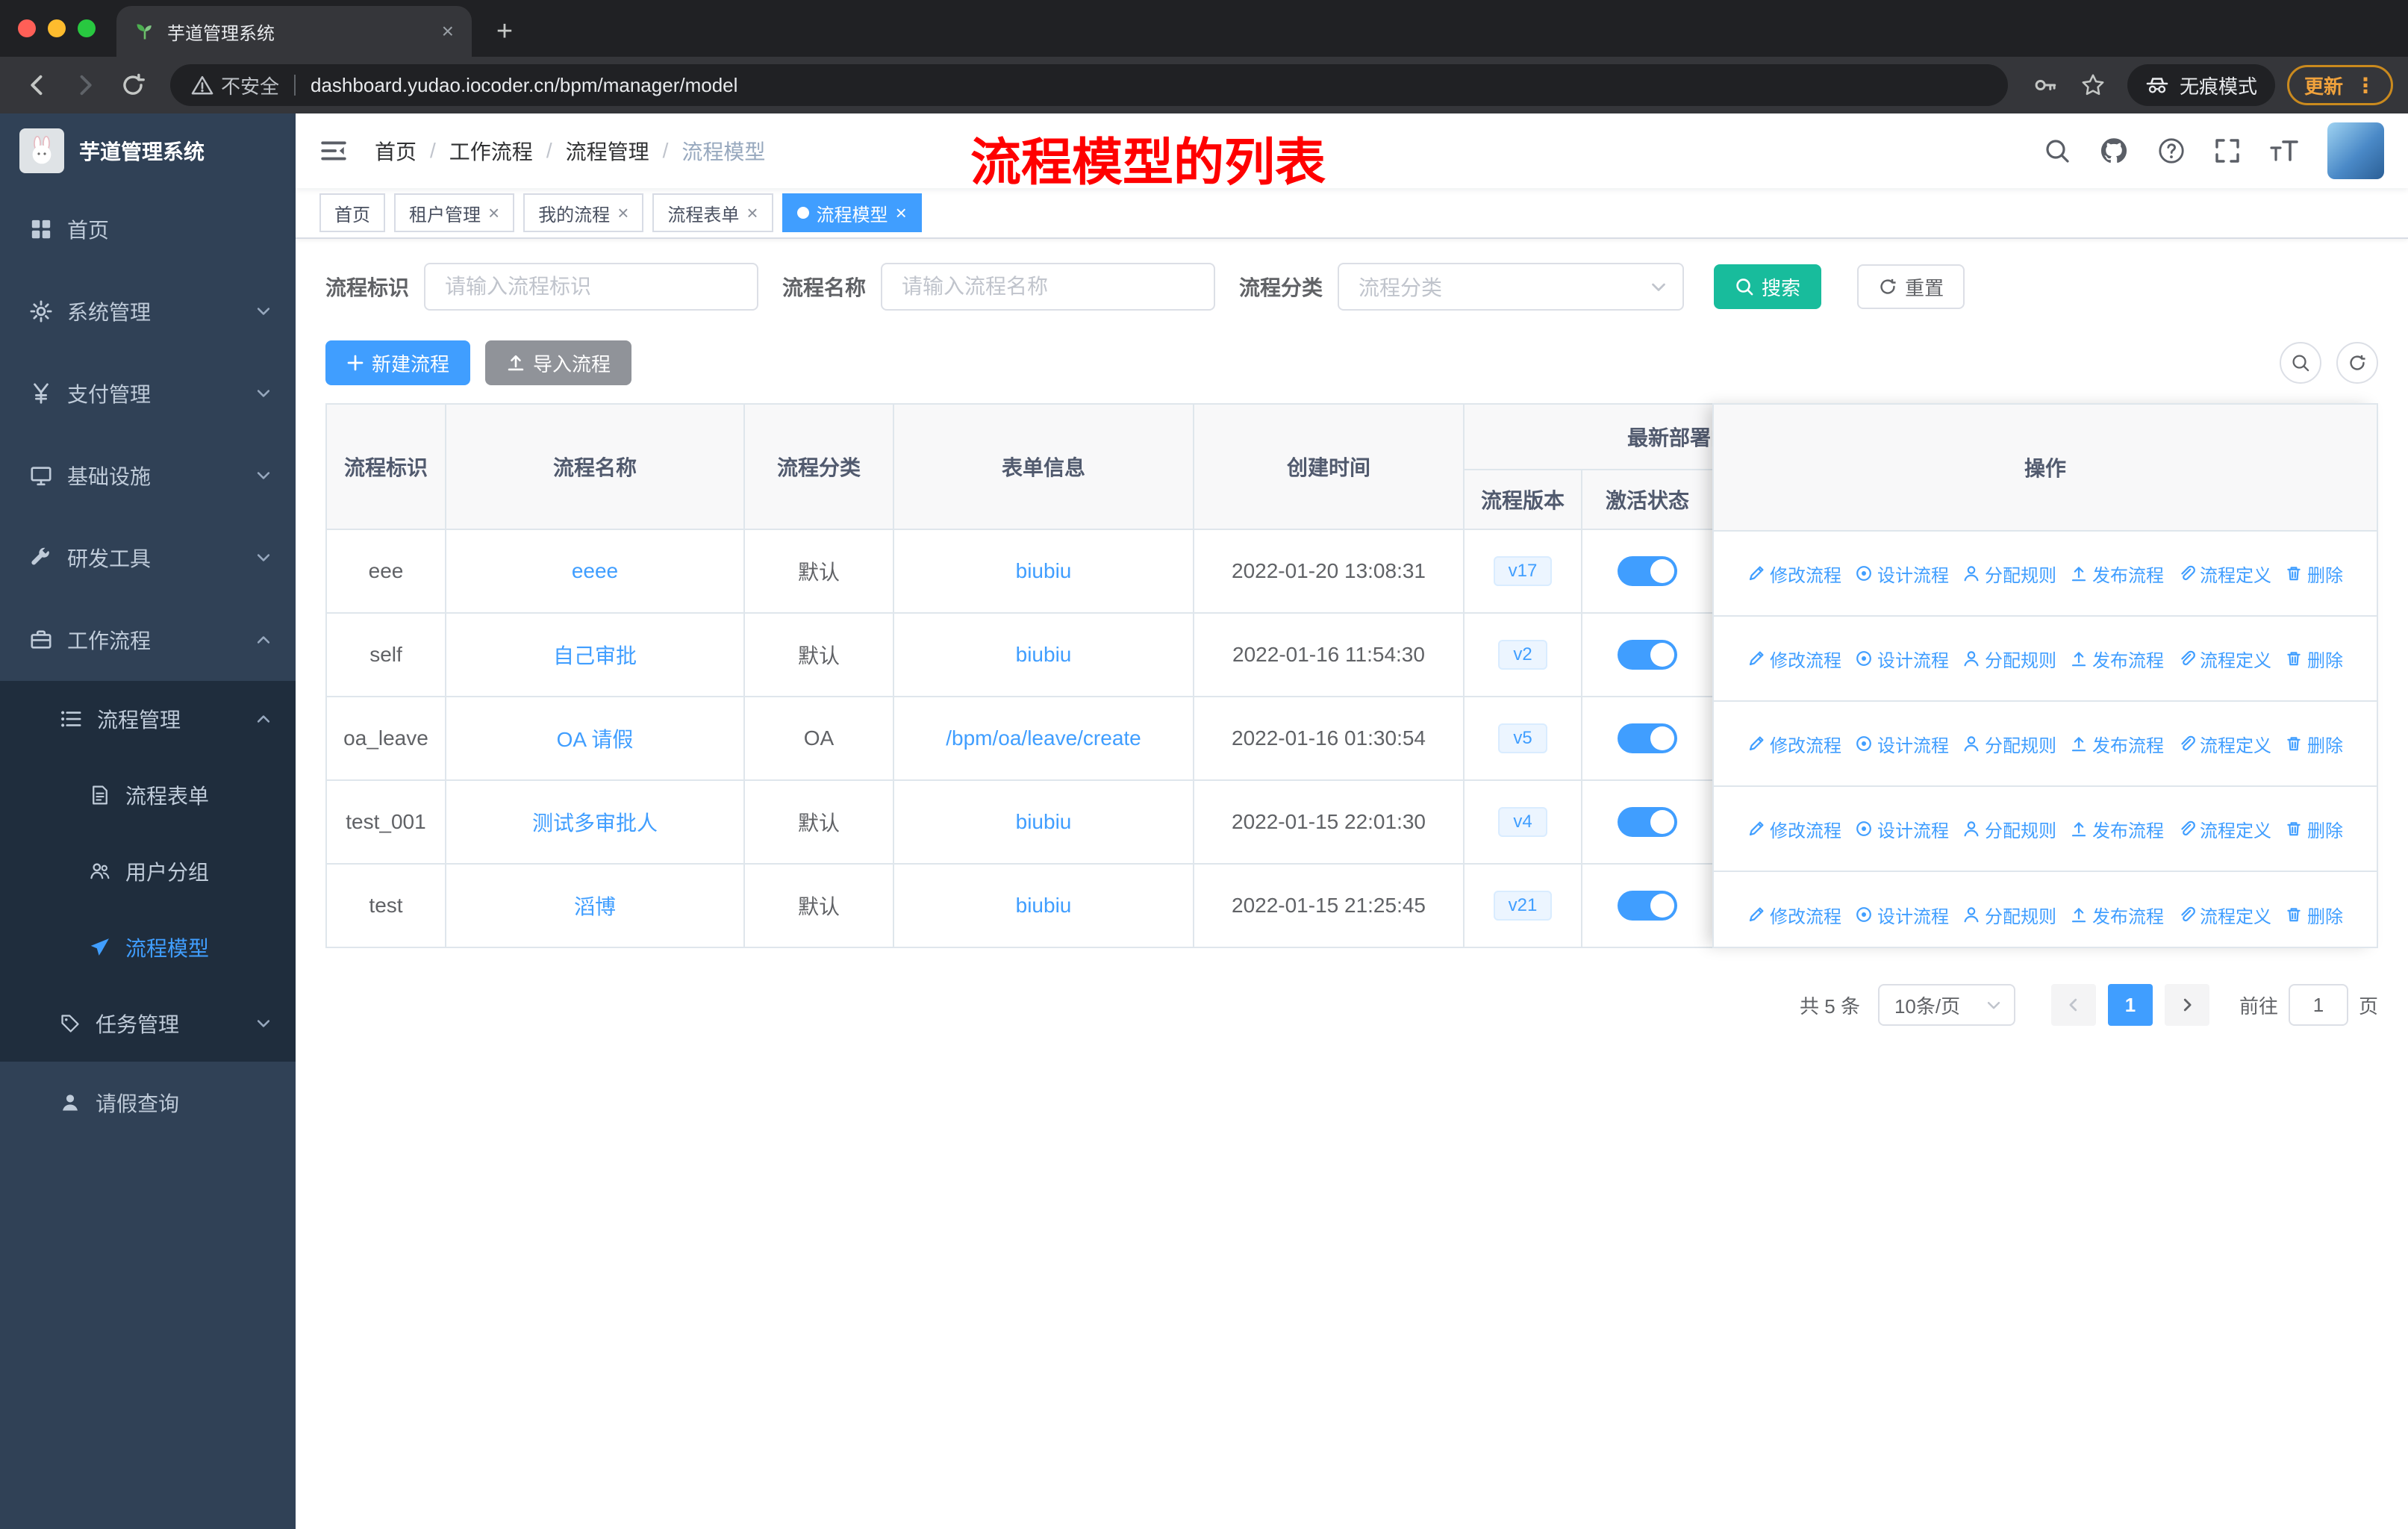  What do you see at coordinates (85, 85) in the screenshot?
I see `forward-icon` at bounding box center [85, 85].